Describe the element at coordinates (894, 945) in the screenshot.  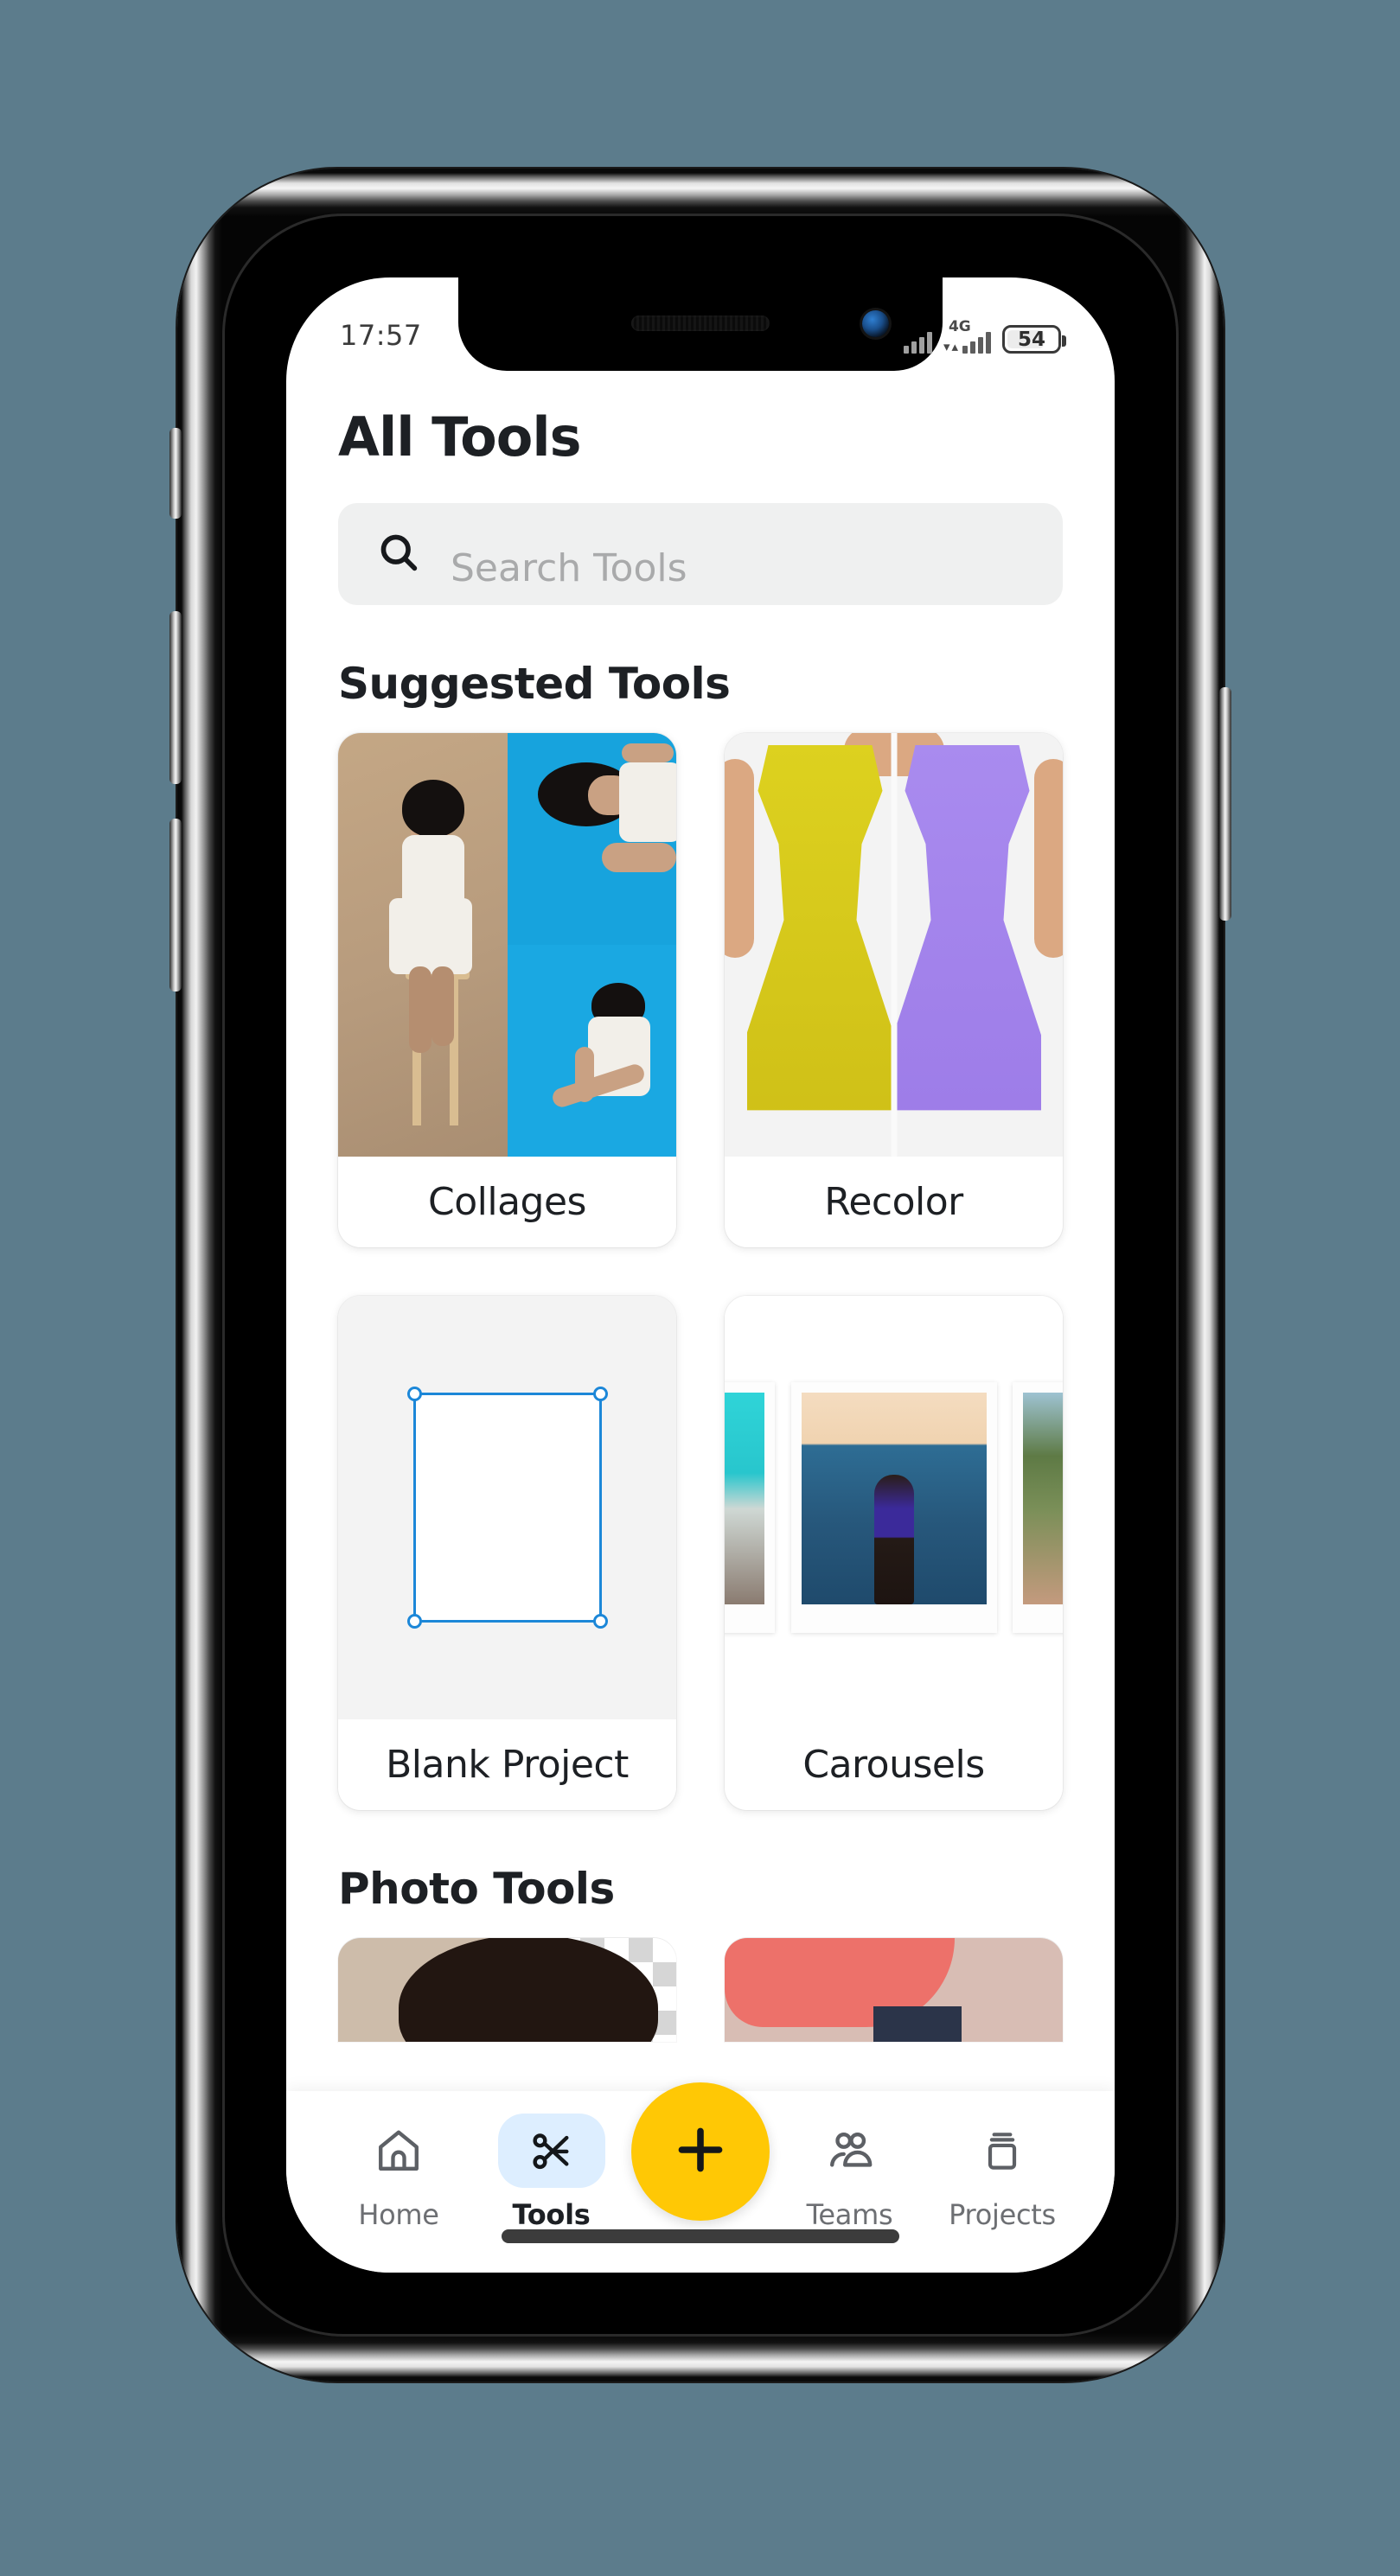
I see `dress-recolor-thumbnail` at that location.